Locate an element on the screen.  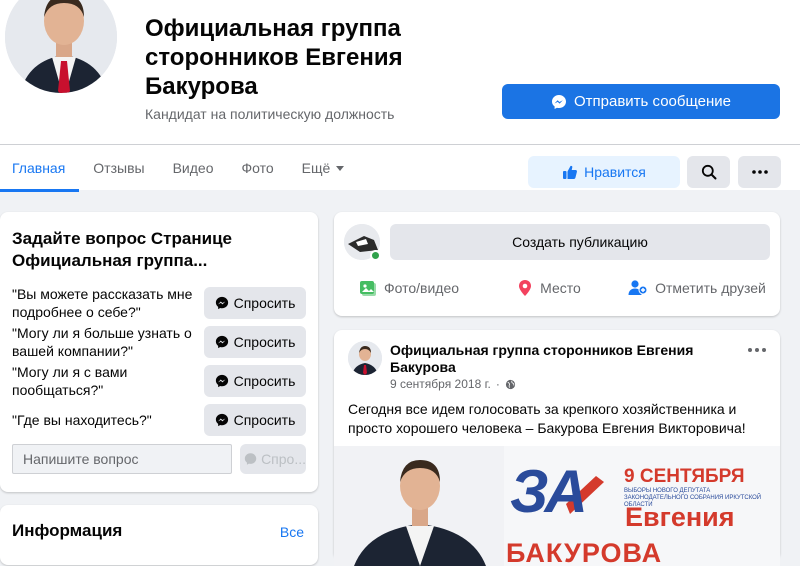
globe-icon is located at coordinates (510, 384).